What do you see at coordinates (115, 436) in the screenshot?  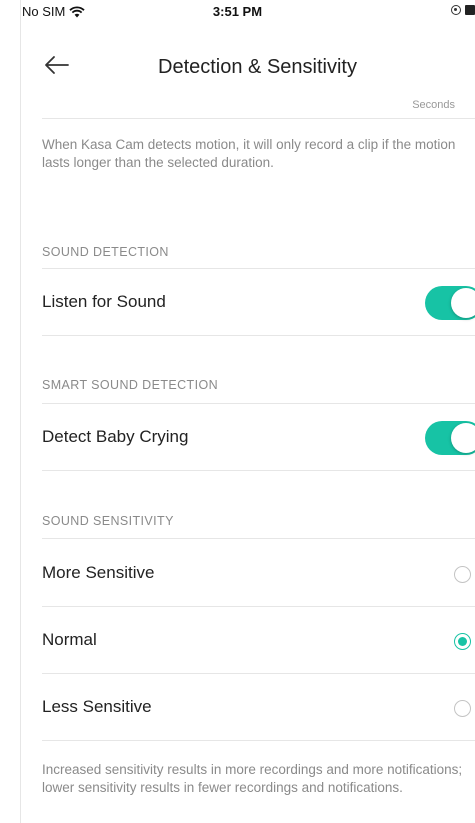 I see `detect-baby-crying-label: Detect Baby Crying` at bounding box center [115, 436].